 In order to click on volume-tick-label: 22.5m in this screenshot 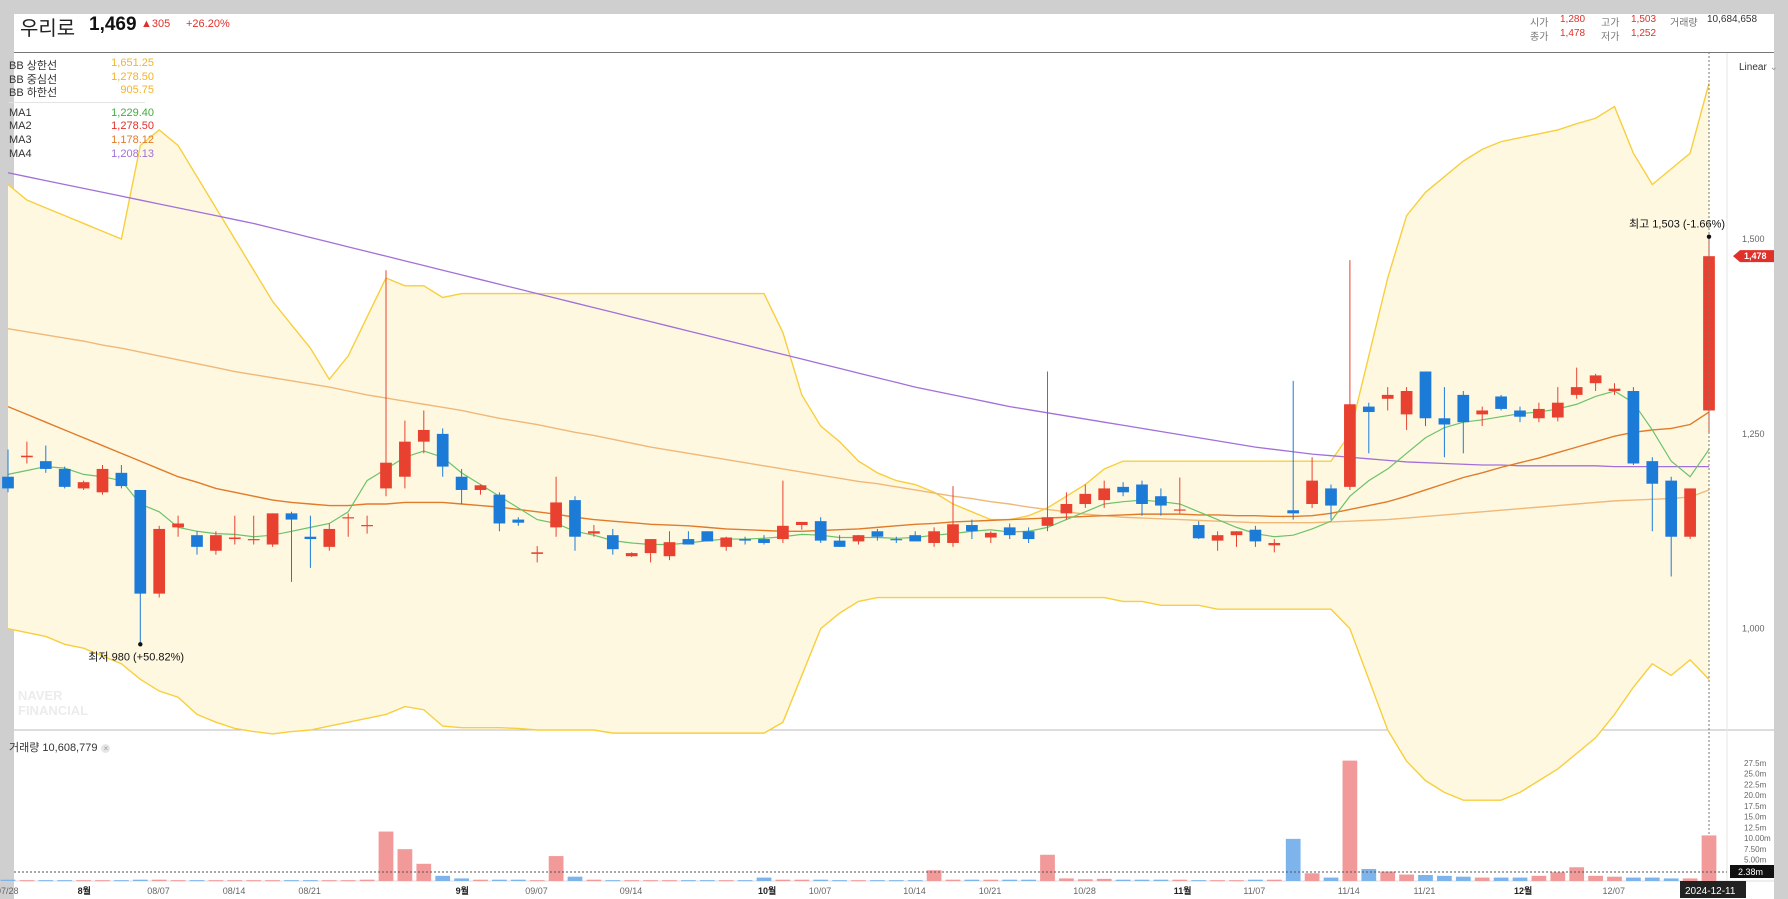, I will do `click(1755, 784)`.